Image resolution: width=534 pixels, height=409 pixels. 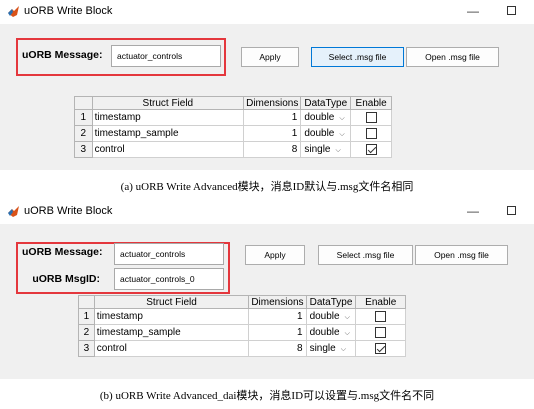 I want to click on uorb-msgid-input, so click(x=169, y=279).